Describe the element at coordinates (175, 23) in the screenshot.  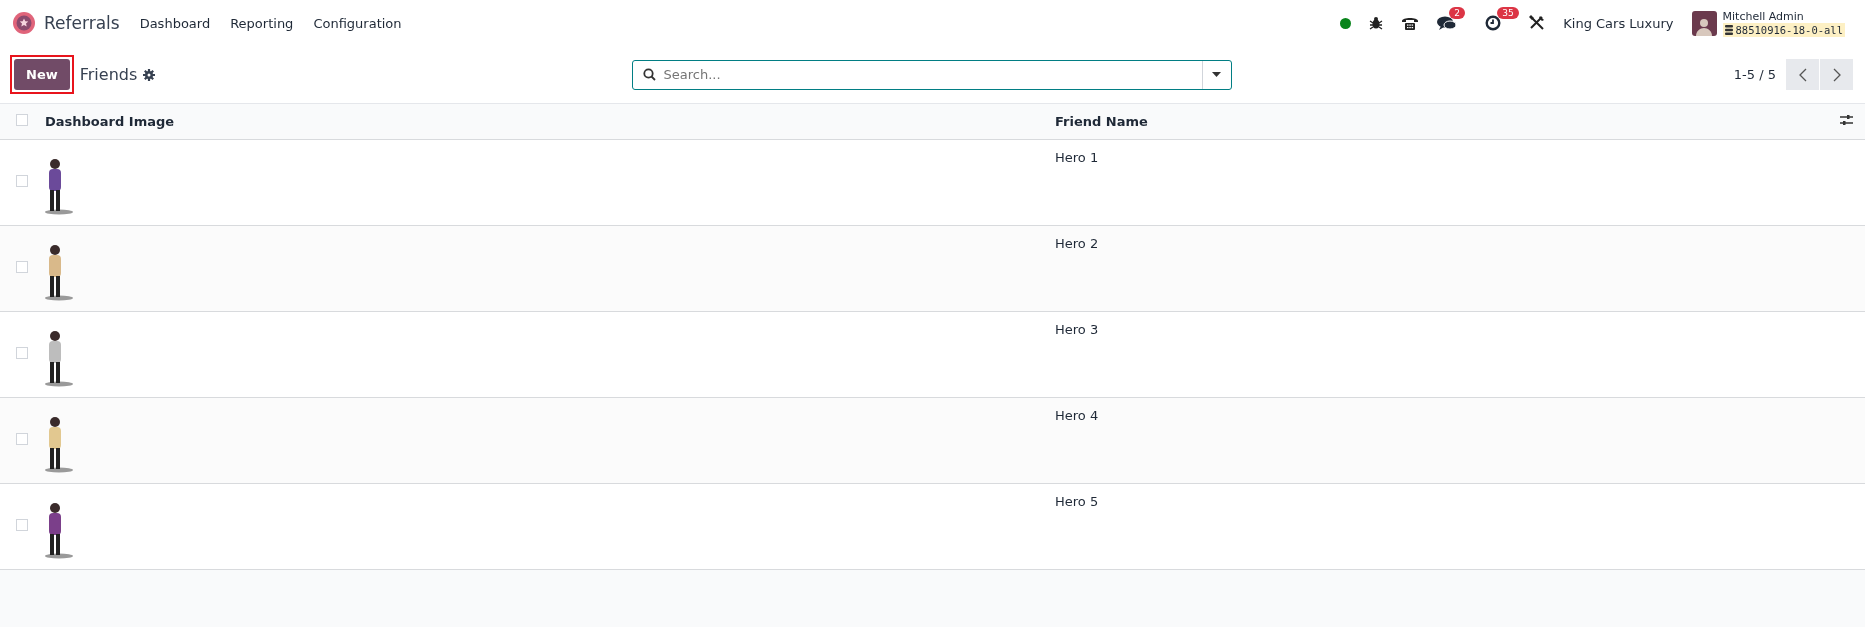
I see `menu-item: Dashboard` at that location.